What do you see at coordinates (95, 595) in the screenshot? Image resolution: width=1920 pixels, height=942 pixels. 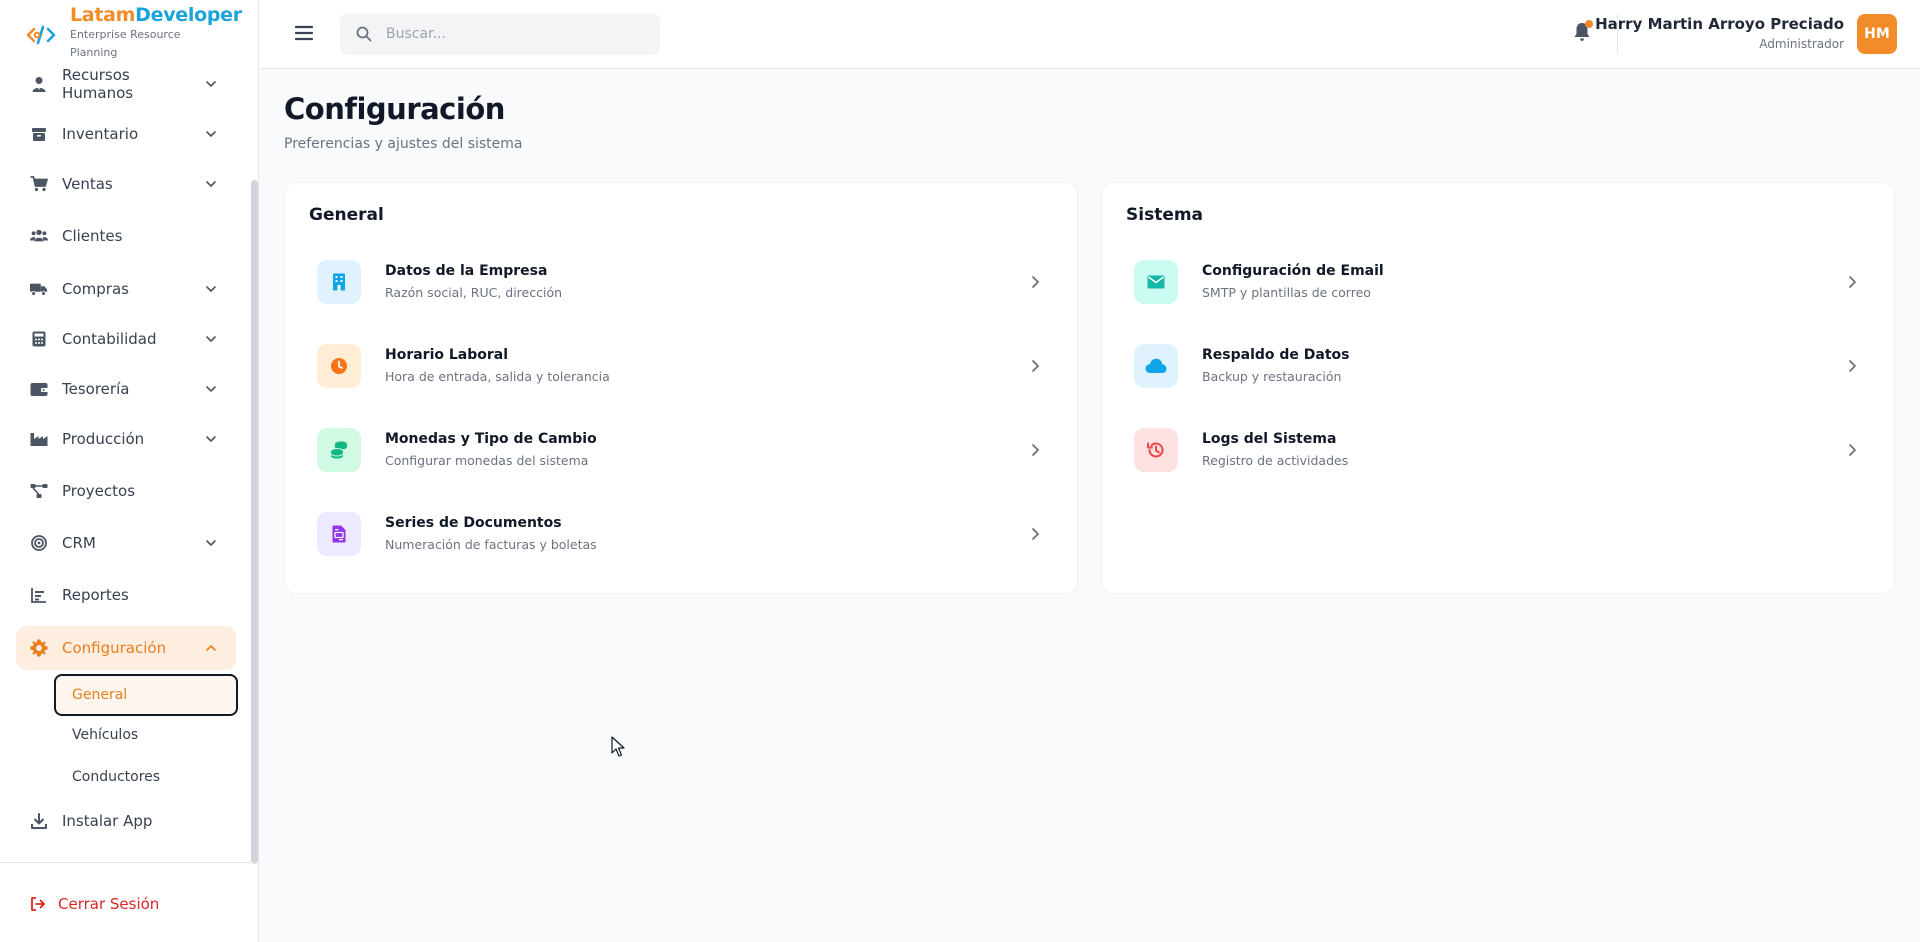 I see `sidebar-item-label: Reportes` at bounding box center [95, 595].